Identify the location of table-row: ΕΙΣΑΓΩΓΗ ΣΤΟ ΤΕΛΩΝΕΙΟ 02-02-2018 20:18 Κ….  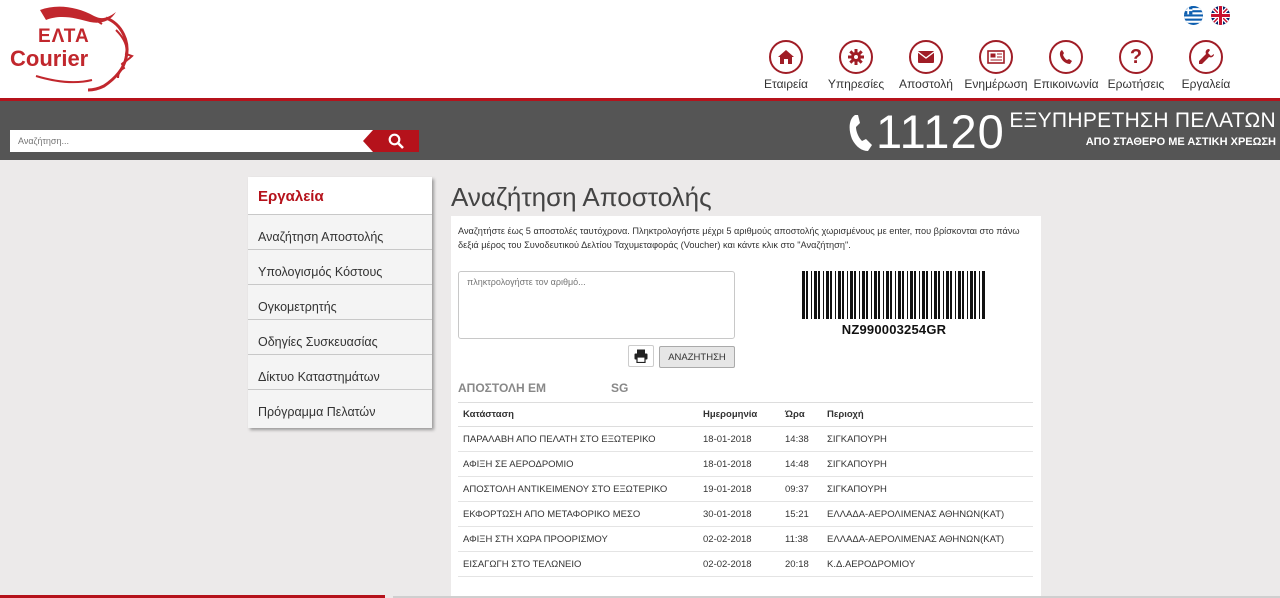
(745, 564).